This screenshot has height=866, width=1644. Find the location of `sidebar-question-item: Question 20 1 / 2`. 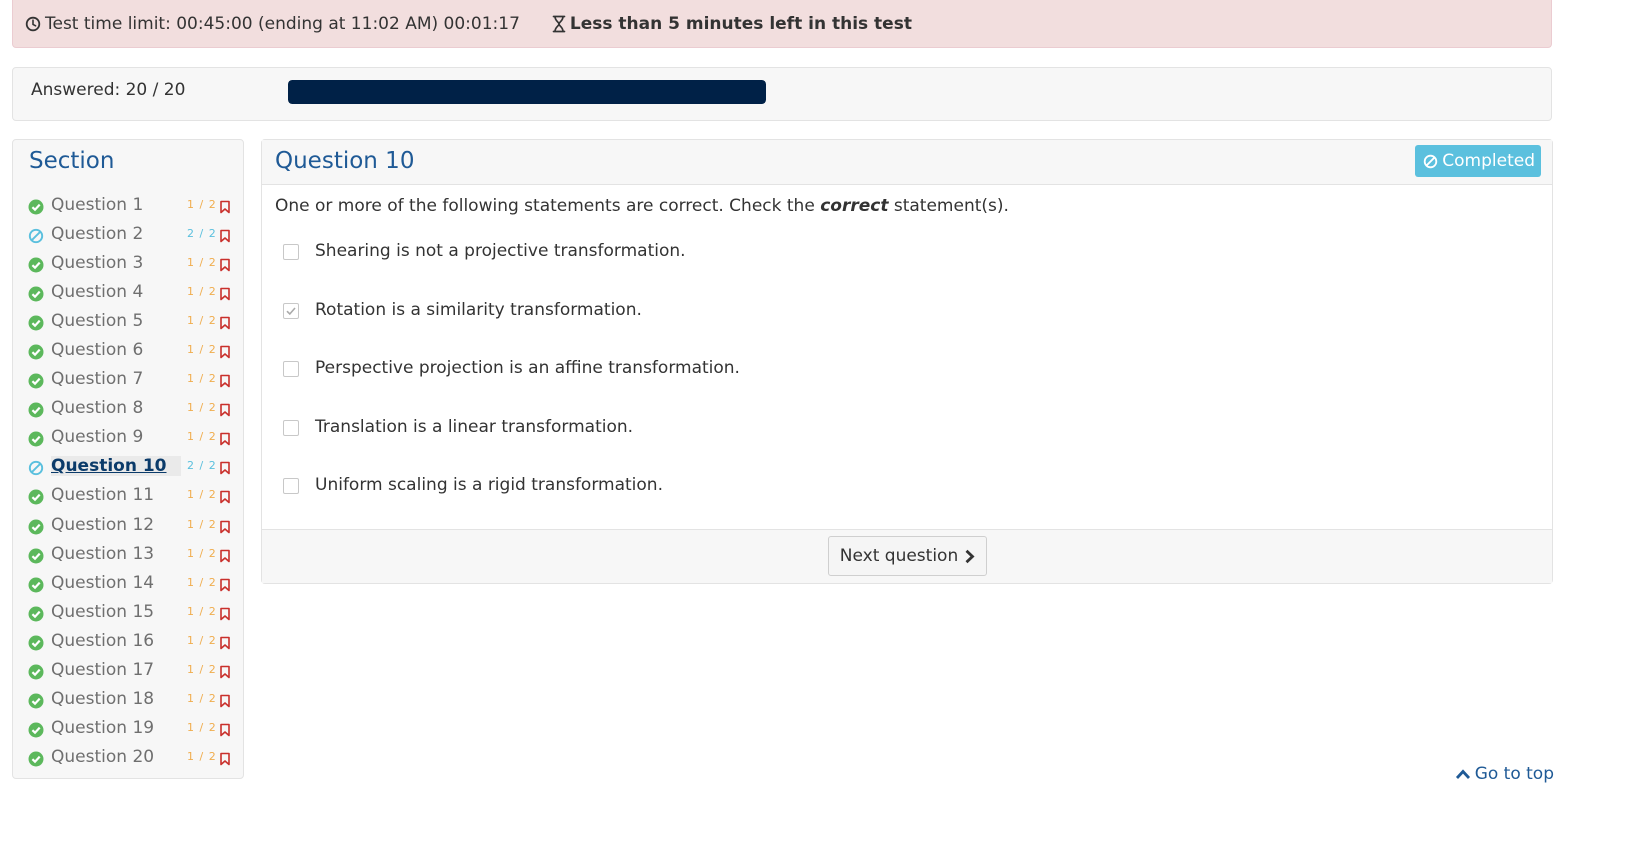

sidebar-question-item: Question 20 1 / 2 is located at coordinates (128, 758).